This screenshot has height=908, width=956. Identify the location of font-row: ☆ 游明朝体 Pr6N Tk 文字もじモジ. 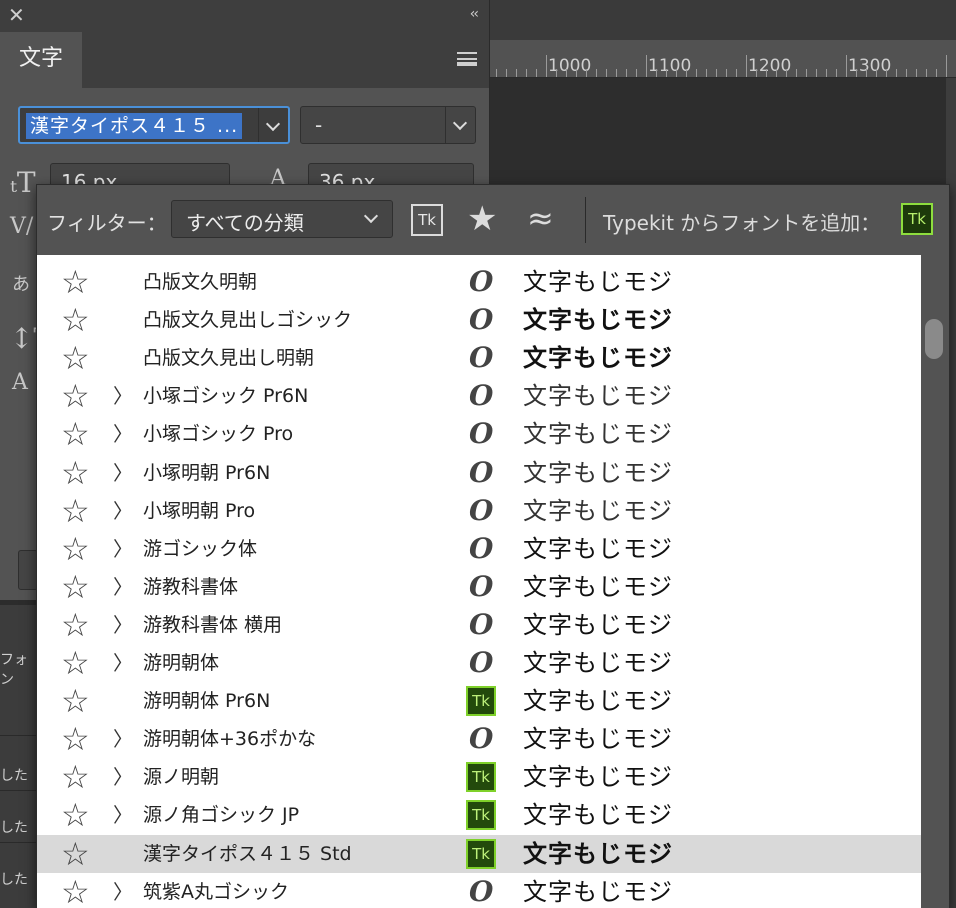
(479, 701).